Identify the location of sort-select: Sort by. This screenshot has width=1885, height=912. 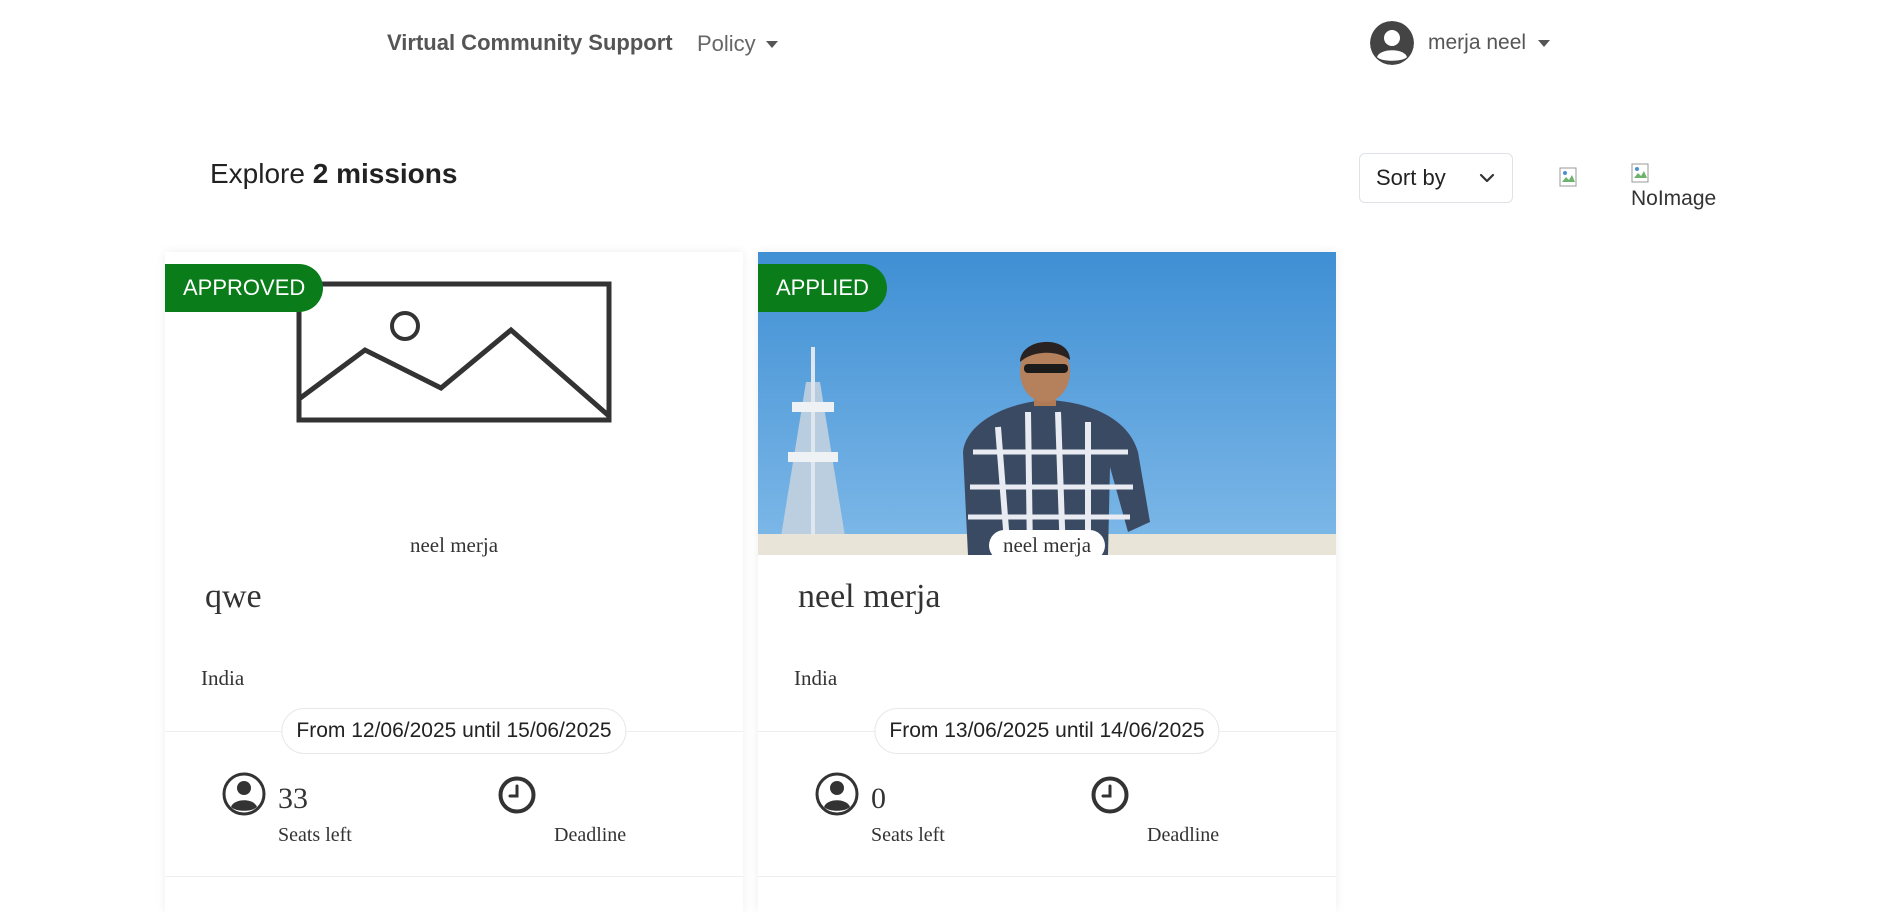
(1436, 178).